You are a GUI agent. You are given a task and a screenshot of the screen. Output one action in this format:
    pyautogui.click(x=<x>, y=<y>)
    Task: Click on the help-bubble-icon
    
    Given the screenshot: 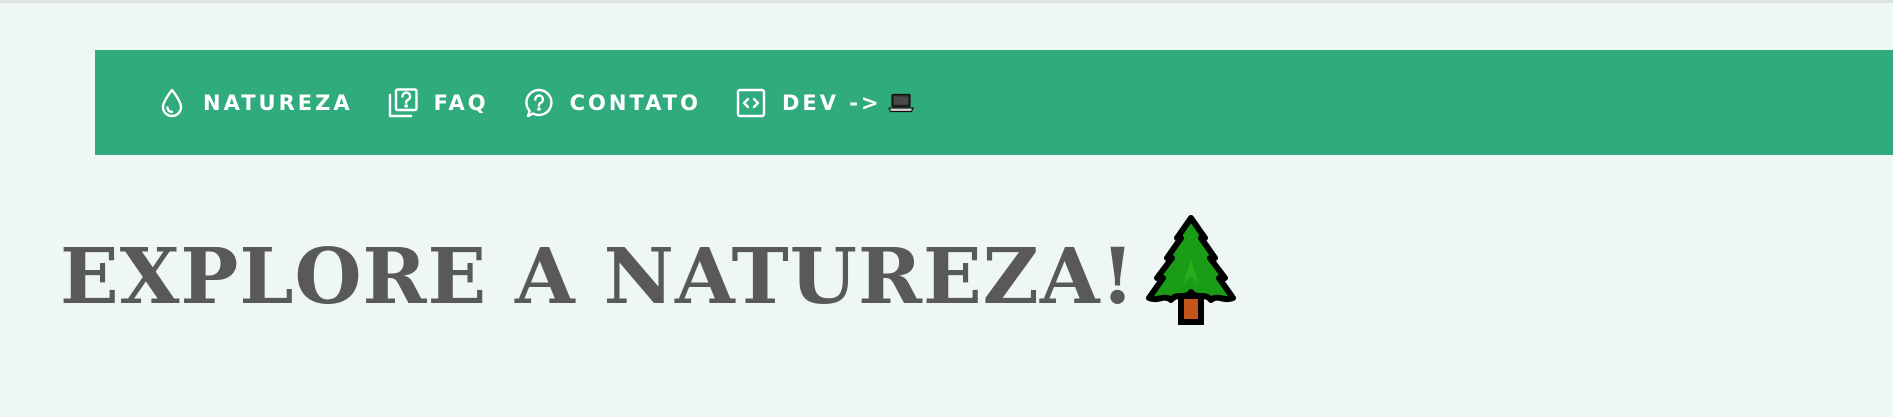 What is the action you would take?
    pyautogui.click(x=539, y=103)
    